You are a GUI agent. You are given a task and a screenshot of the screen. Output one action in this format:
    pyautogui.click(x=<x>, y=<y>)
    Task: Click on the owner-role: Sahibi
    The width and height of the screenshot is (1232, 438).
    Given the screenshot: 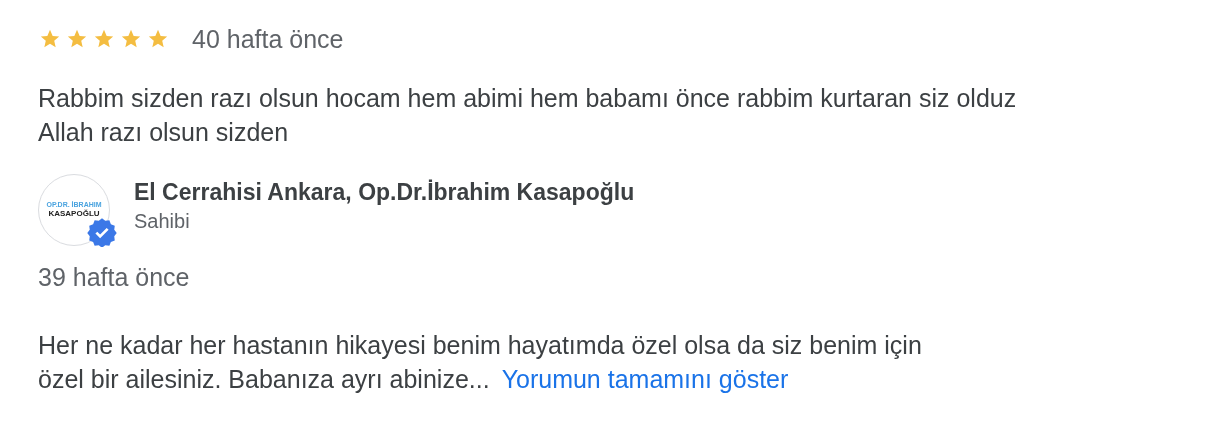 What is the action you would take?
    pyautogui.click(x=162, y=221)
    